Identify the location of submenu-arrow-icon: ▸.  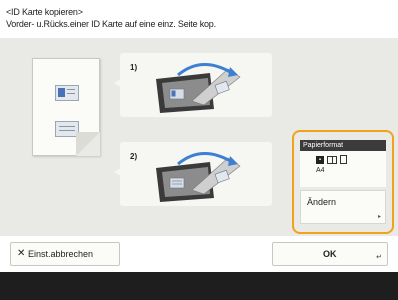
(379, 217).